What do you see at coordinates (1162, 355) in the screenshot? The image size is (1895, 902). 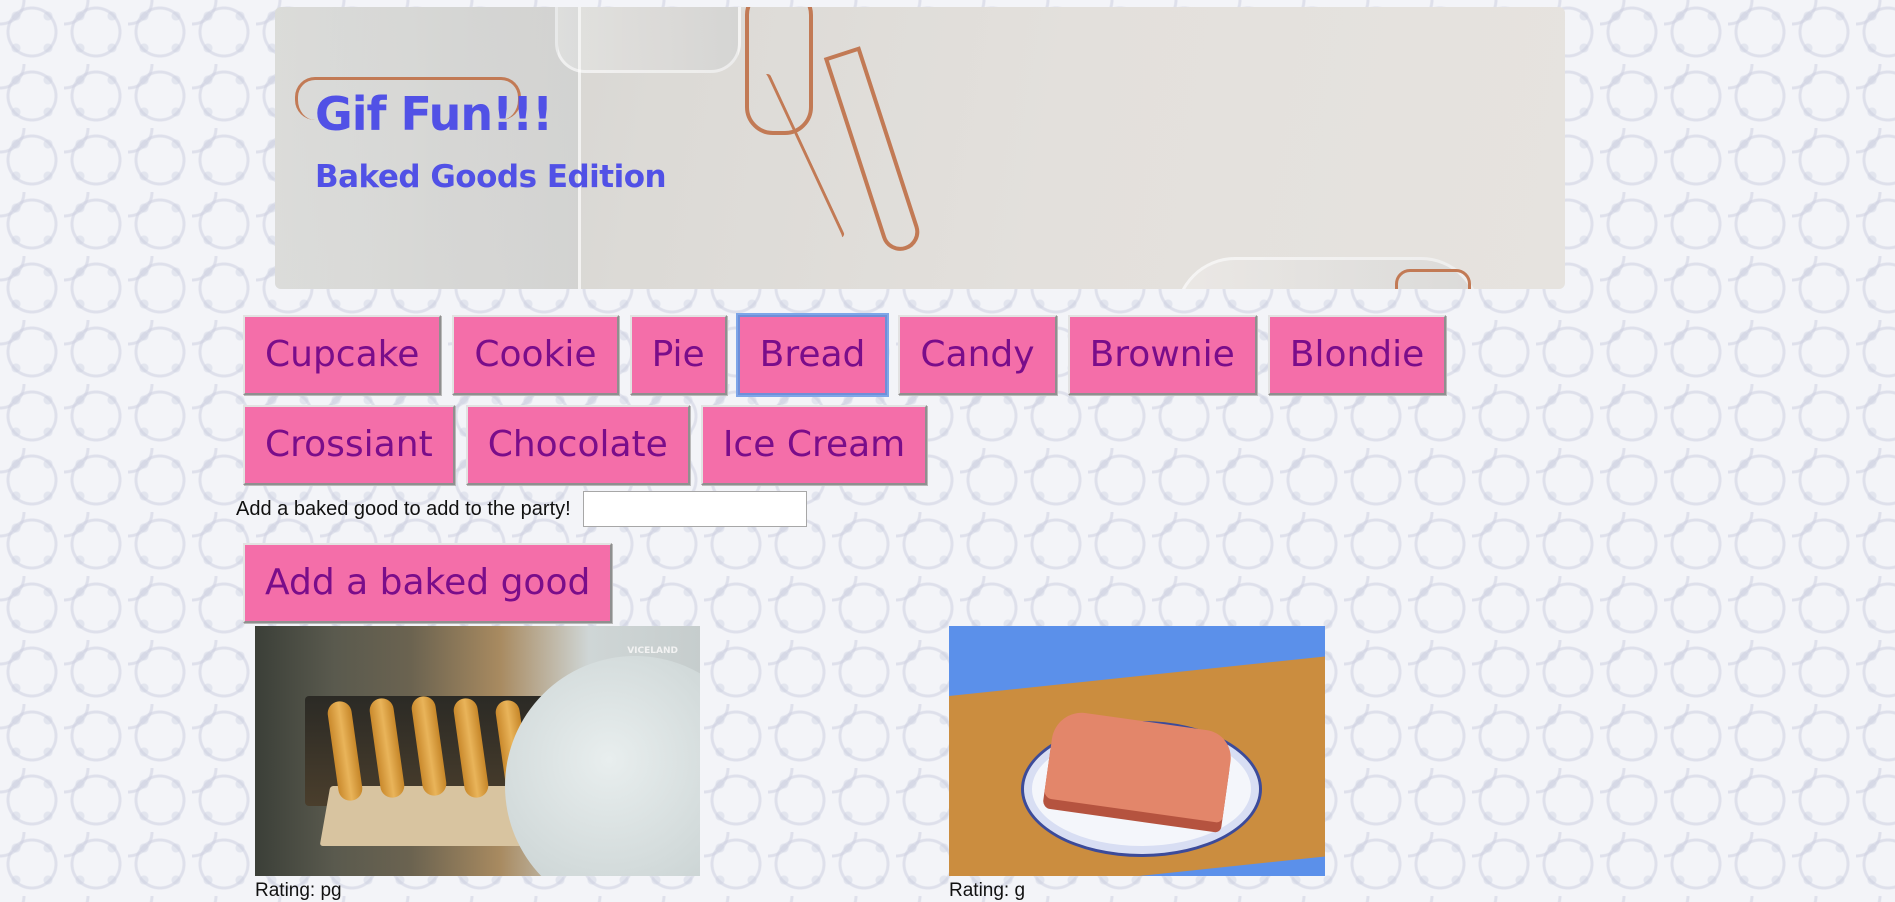 I see `brownie-button: Brownie` at bounding box center [1162, 355].